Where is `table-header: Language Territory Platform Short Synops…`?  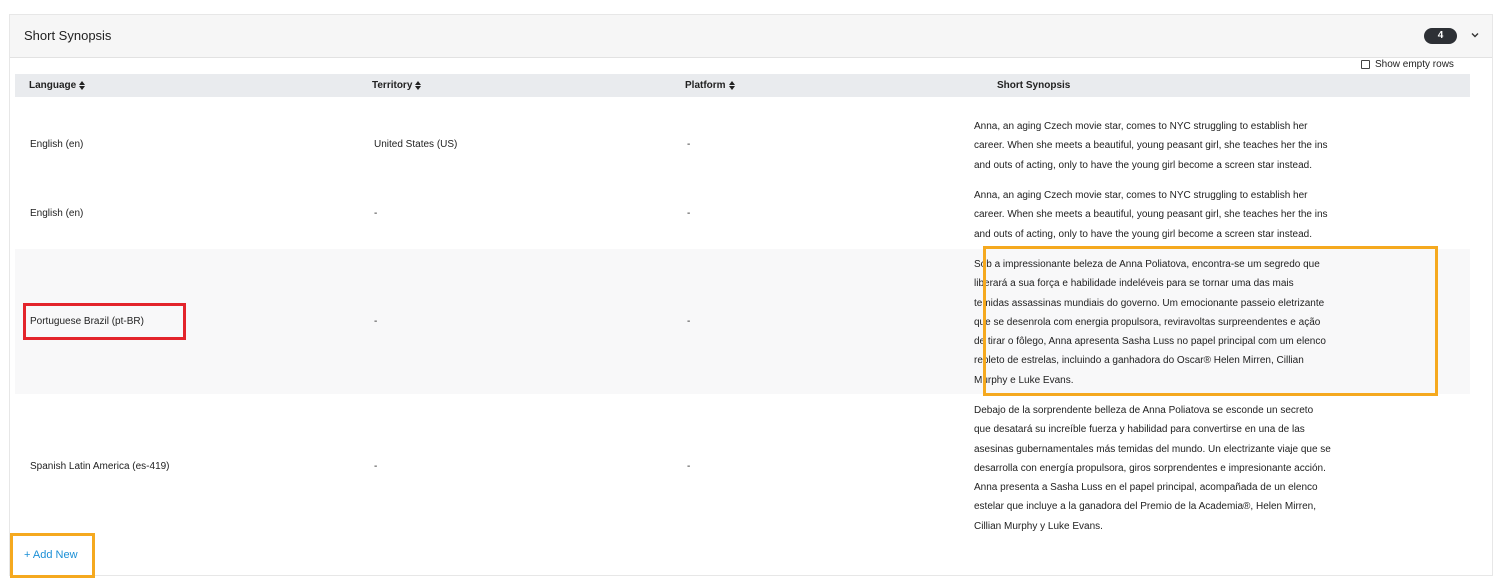 table-header: Language Territory Platform Short Synops… is located at coordinates (742, 85).